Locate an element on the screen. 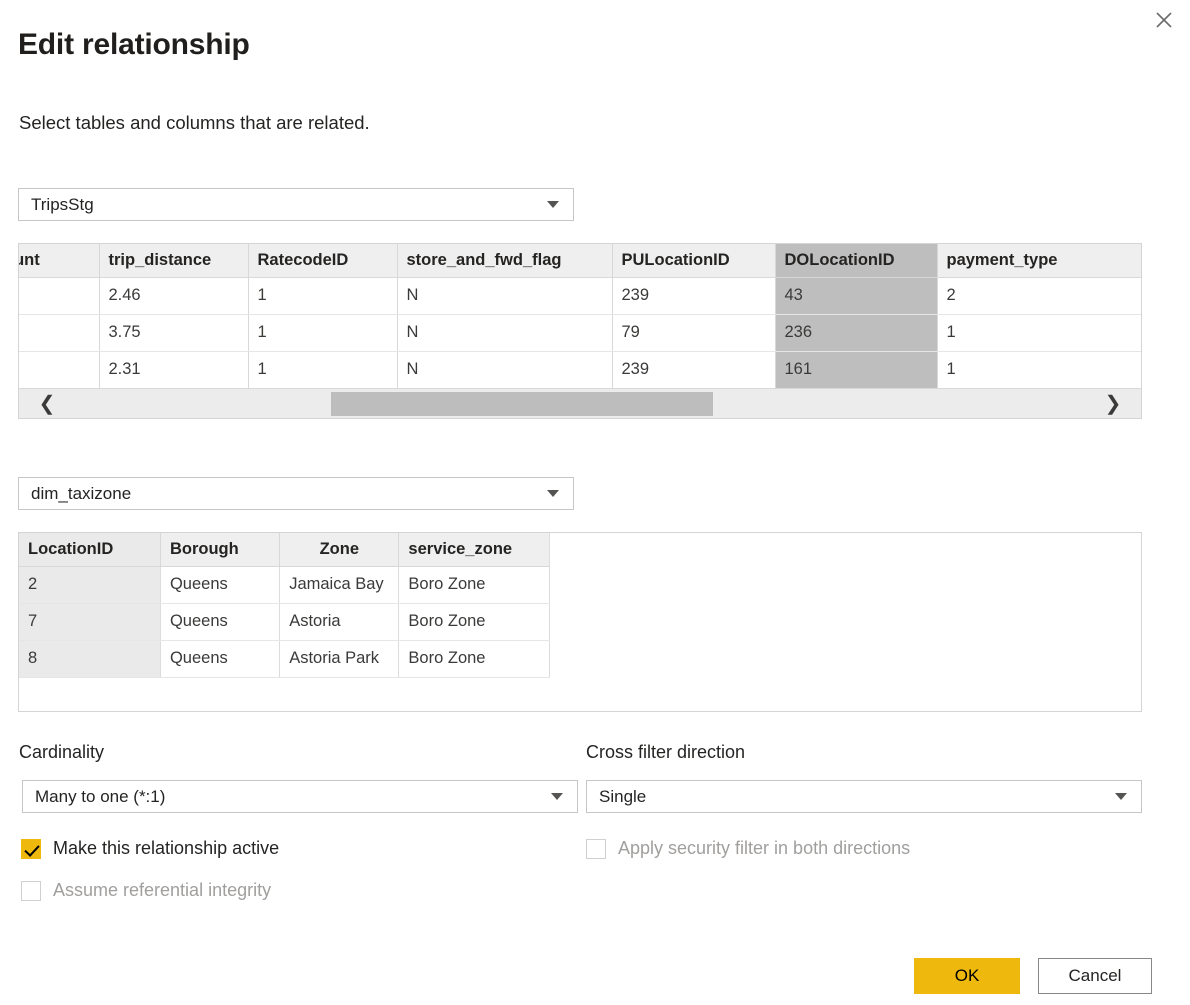  cardinality-dropdown: Many to one (*:1) is located at coordinates (300, 796).